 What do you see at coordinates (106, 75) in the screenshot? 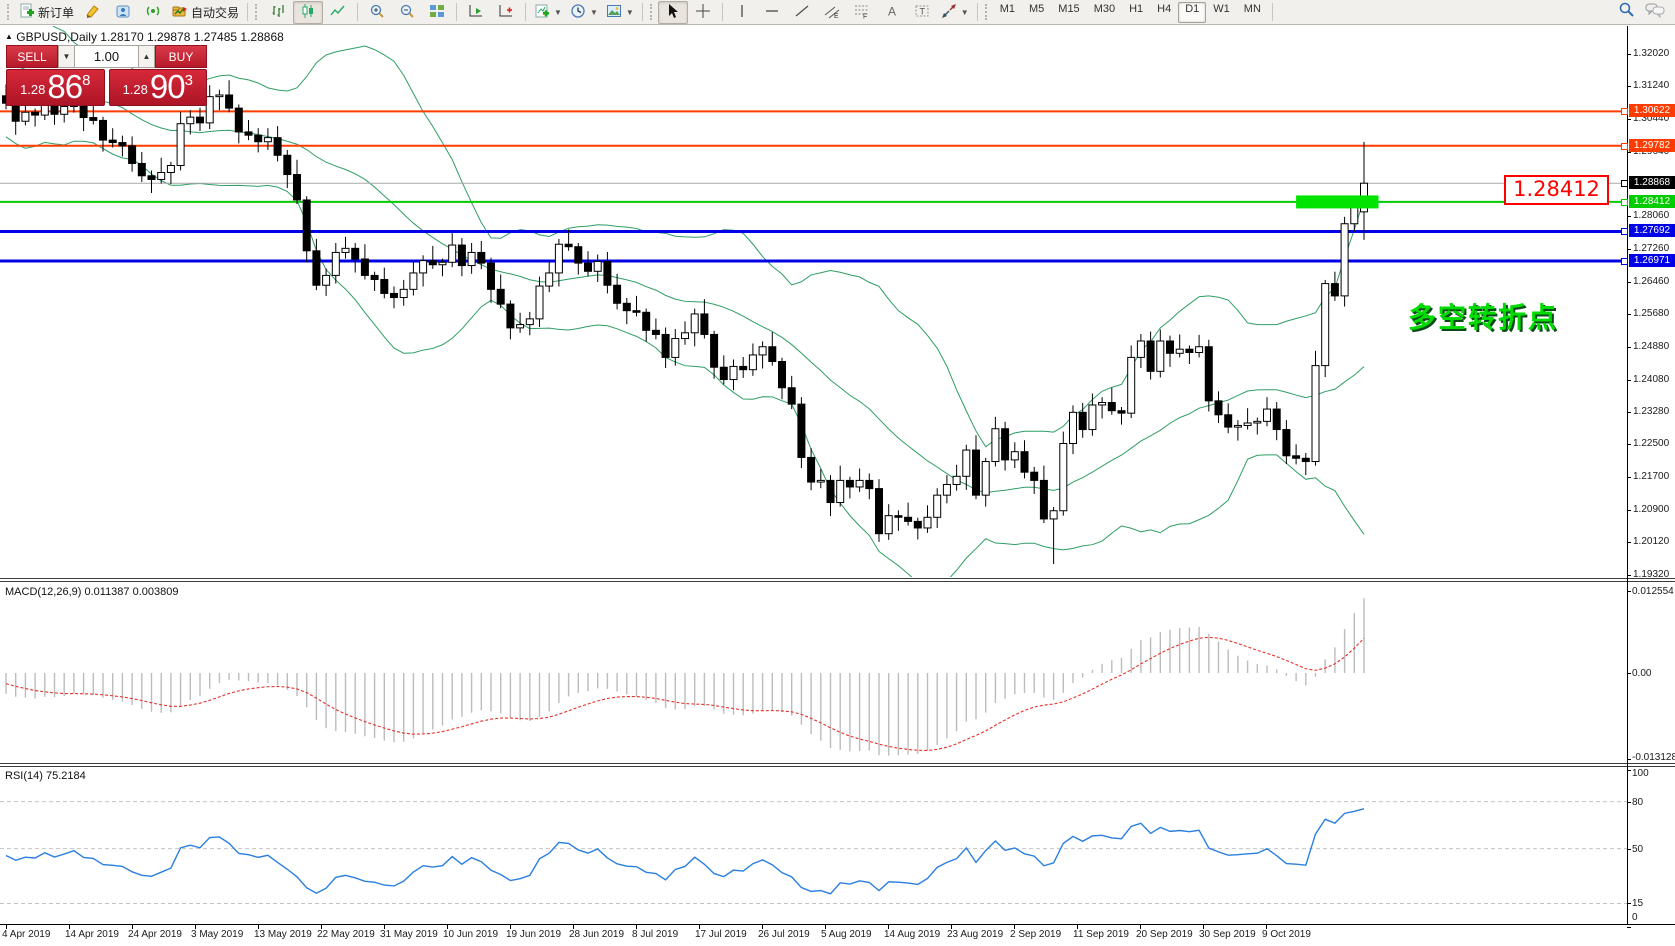
I see `one-click-trading-panel: SELL ▼ ▲ BUY 1.28 86 8 1.28 90 3` at bounding box center [106, 75].